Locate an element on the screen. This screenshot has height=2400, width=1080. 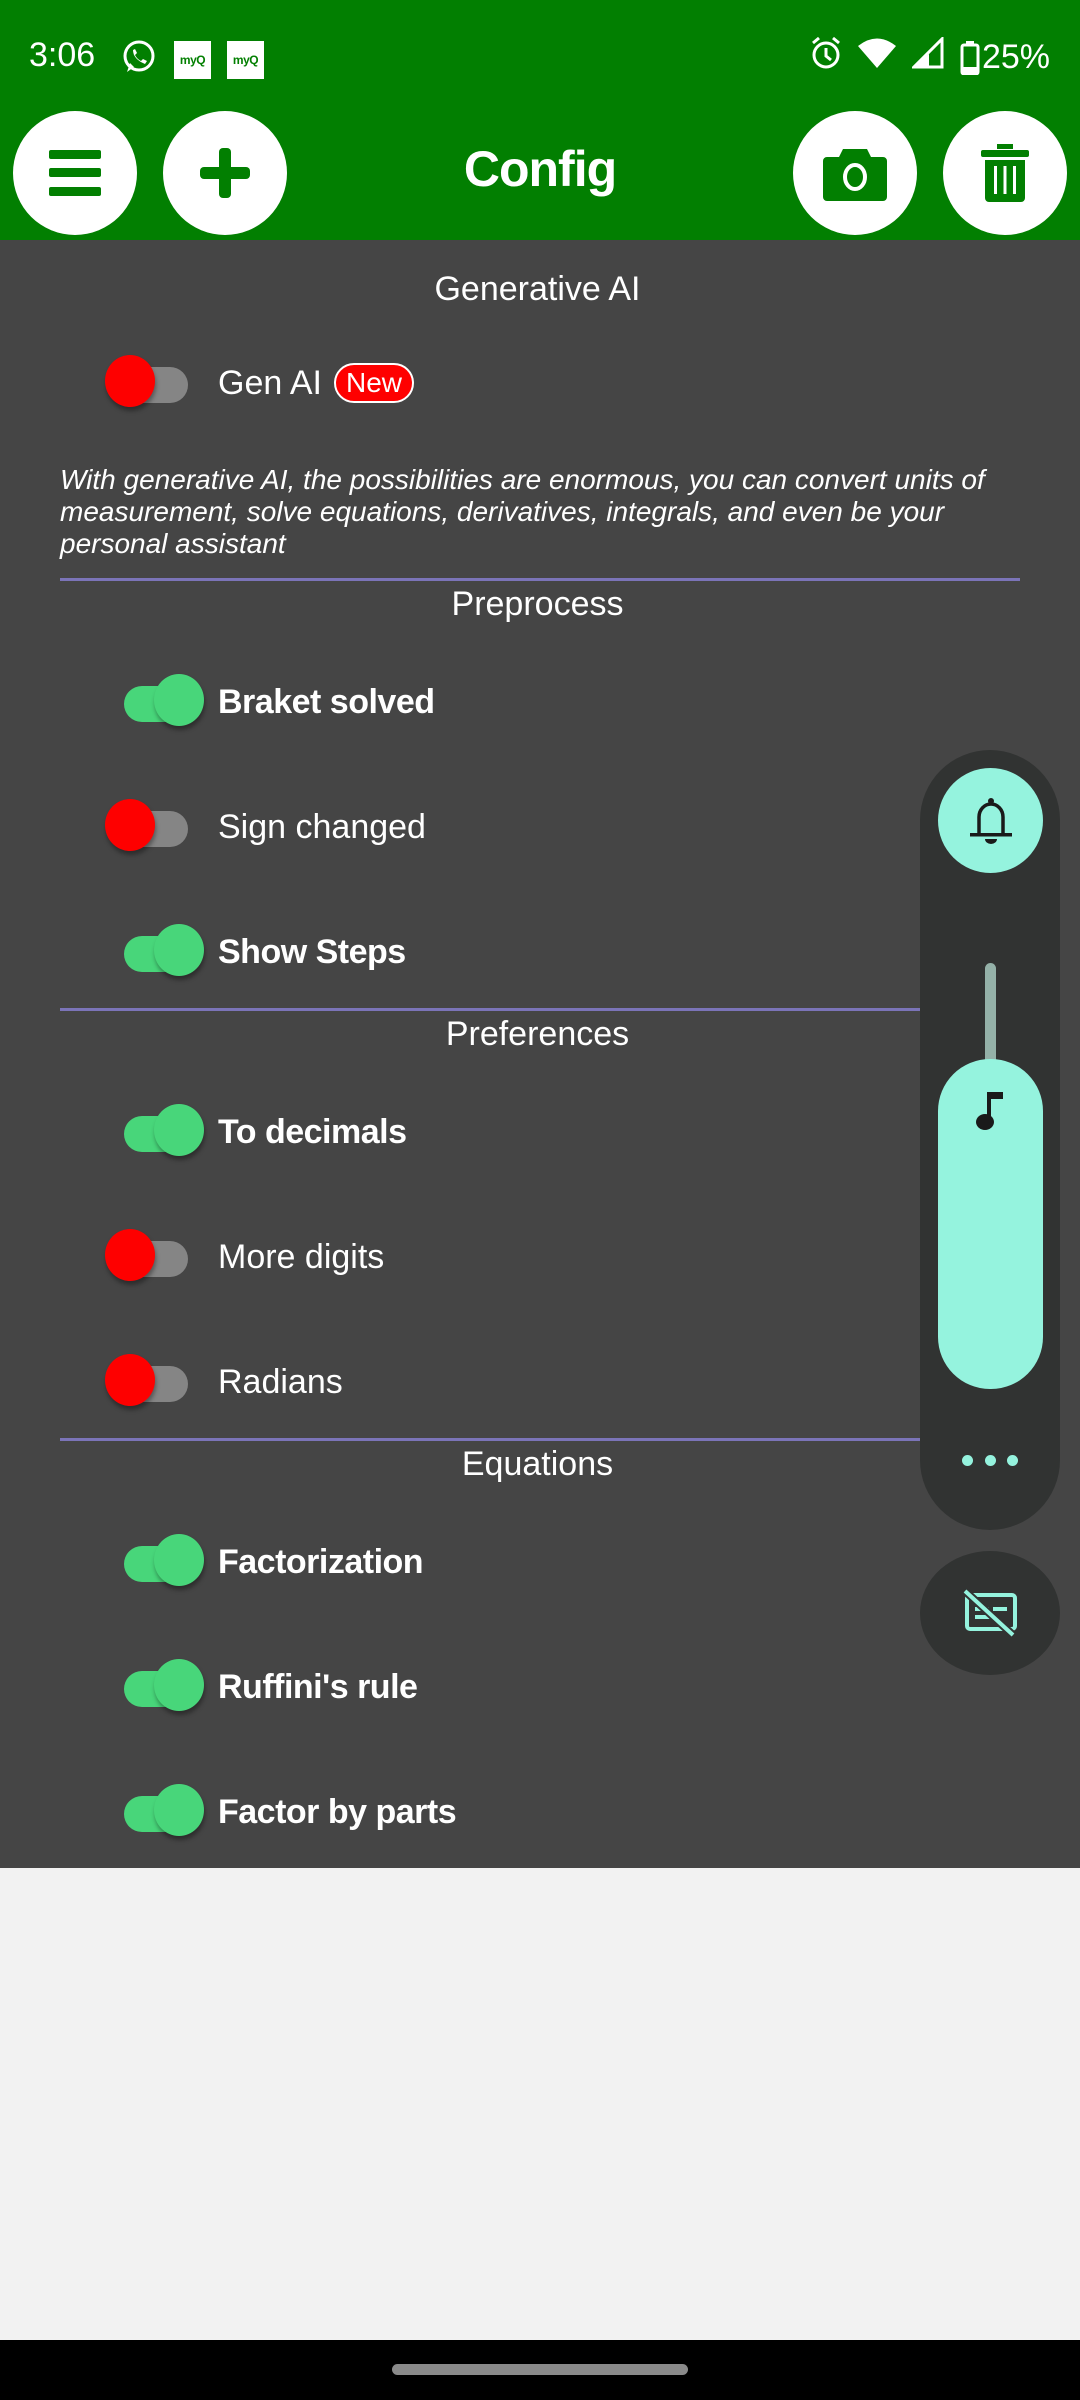
toggle-radians is located at coordinates (155, 1382).